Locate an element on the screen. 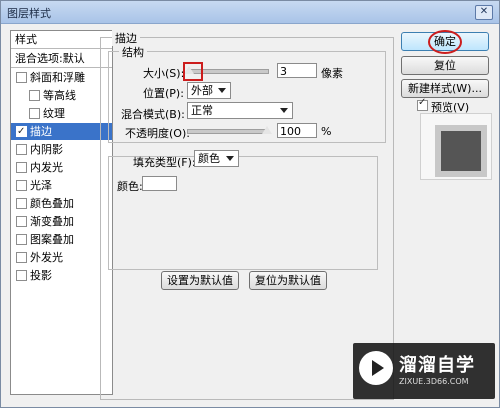  style-item-texture: 纹理 is located at coordinates (61, 113).